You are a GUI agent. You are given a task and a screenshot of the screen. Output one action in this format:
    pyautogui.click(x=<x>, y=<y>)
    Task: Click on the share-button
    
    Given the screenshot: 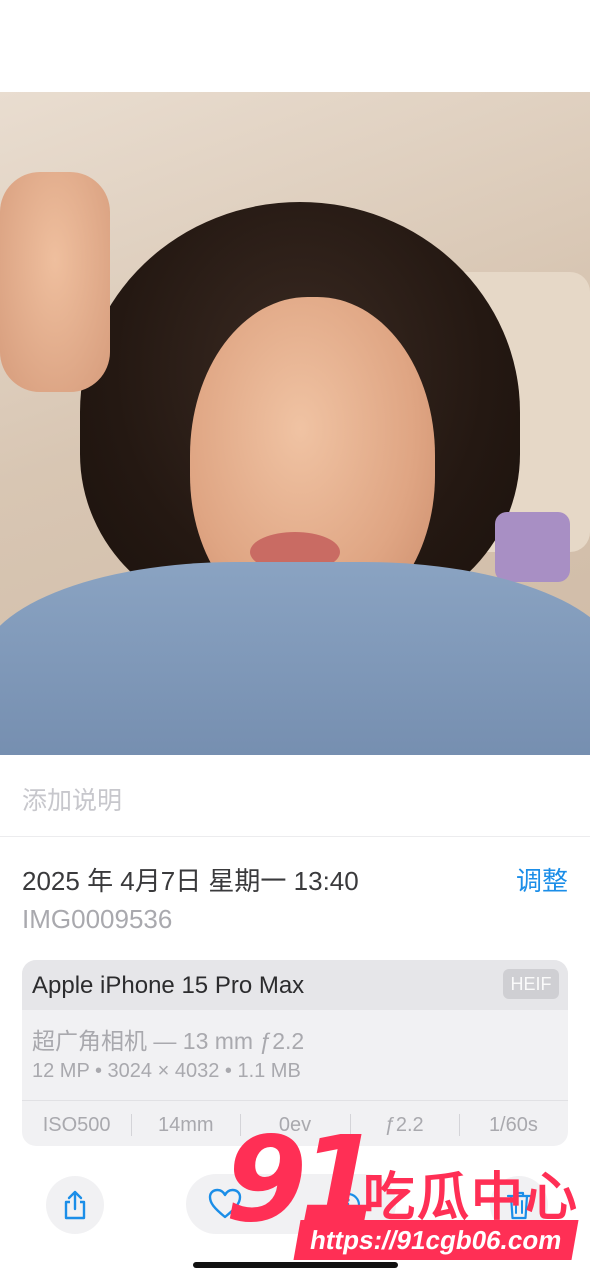 What is the action you would take?
    pyautogui.click(x=75, y=1205)
    